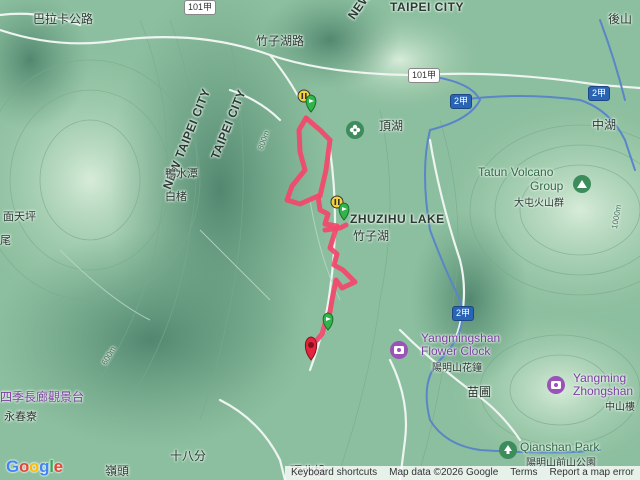 The width and height of the screenshot is (640, 480). I want to click on lake-label-en: ZHUZIHU LAKE, so click(397, 219).